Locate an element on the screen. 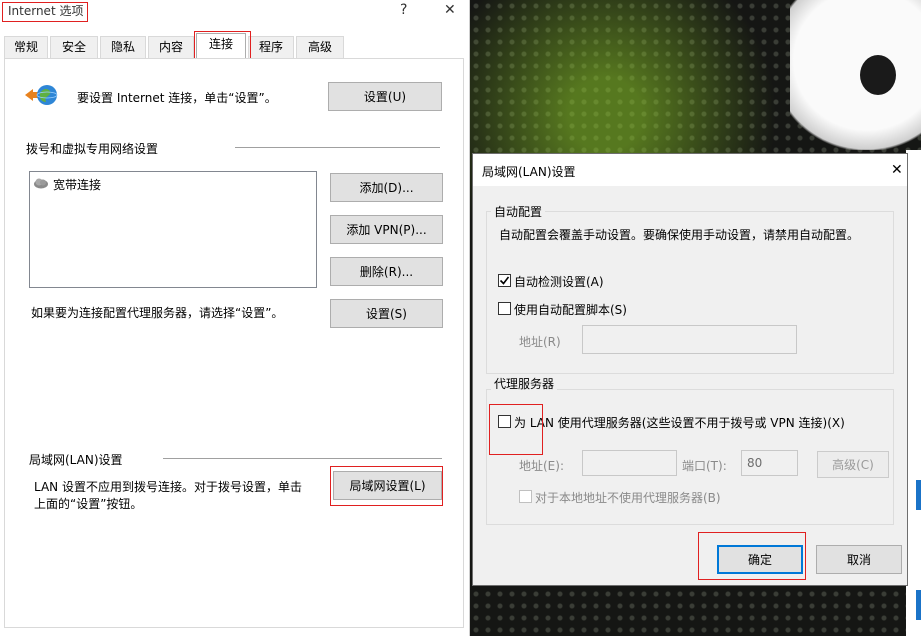 The height and width of the screenshot is (636, 921). help-button: ? is located at coordinates (403, 10).